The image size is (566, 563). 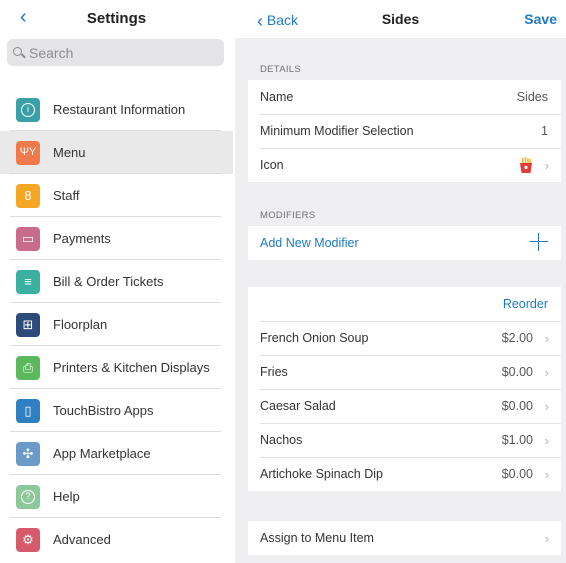 I want to click on fries-icon, so click(x=526, y=165).